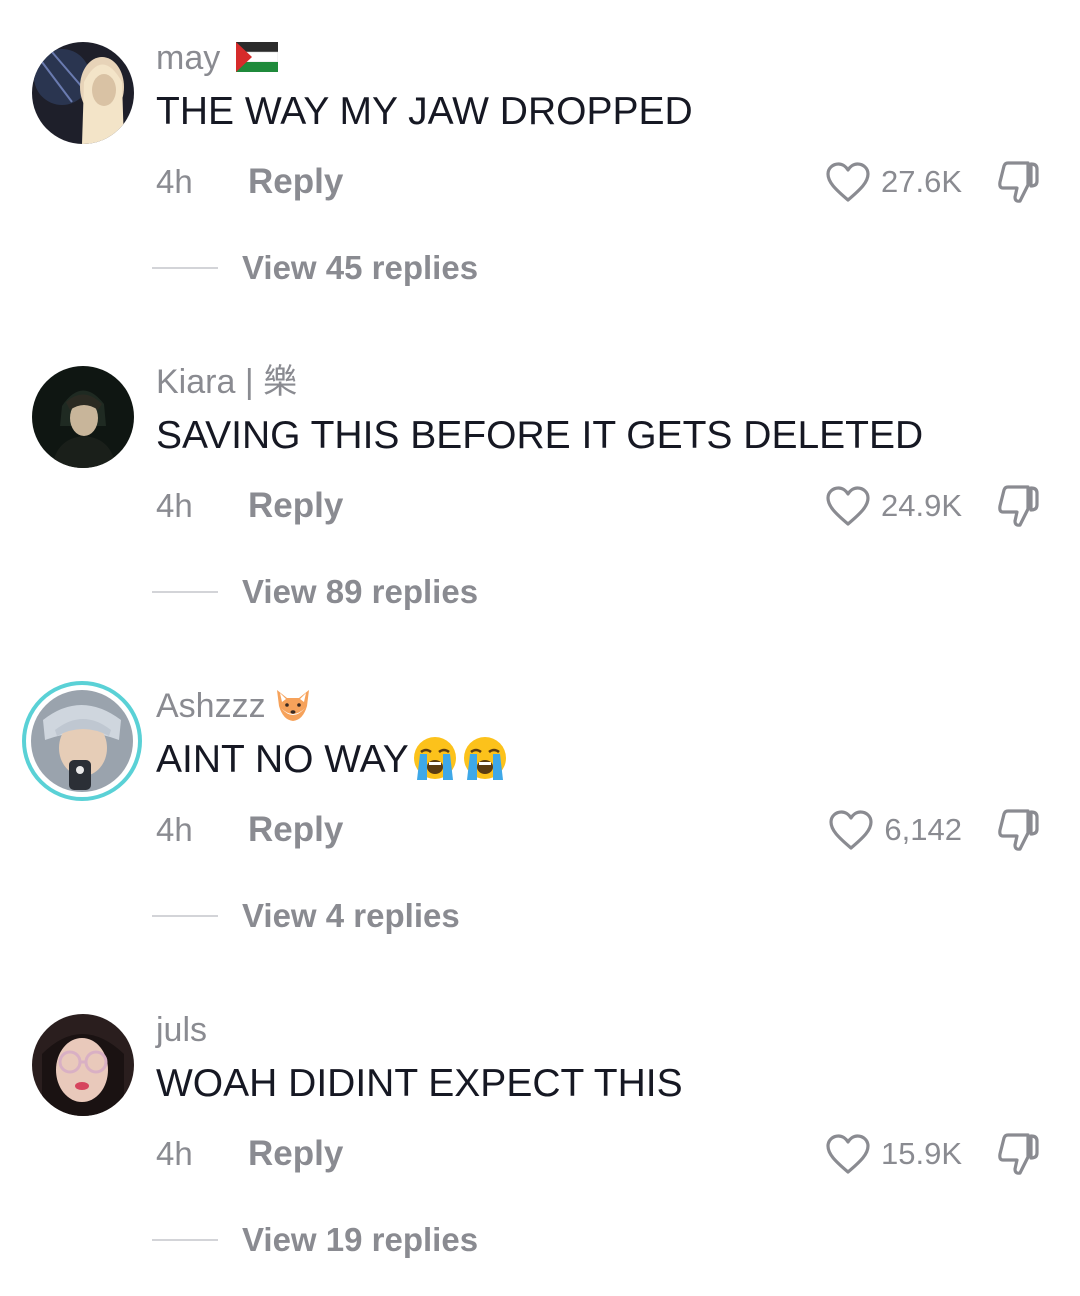 The width and height of the screenshot is (1080, 1296). I want to click on like-count: 27.6K, so click(921, 181).